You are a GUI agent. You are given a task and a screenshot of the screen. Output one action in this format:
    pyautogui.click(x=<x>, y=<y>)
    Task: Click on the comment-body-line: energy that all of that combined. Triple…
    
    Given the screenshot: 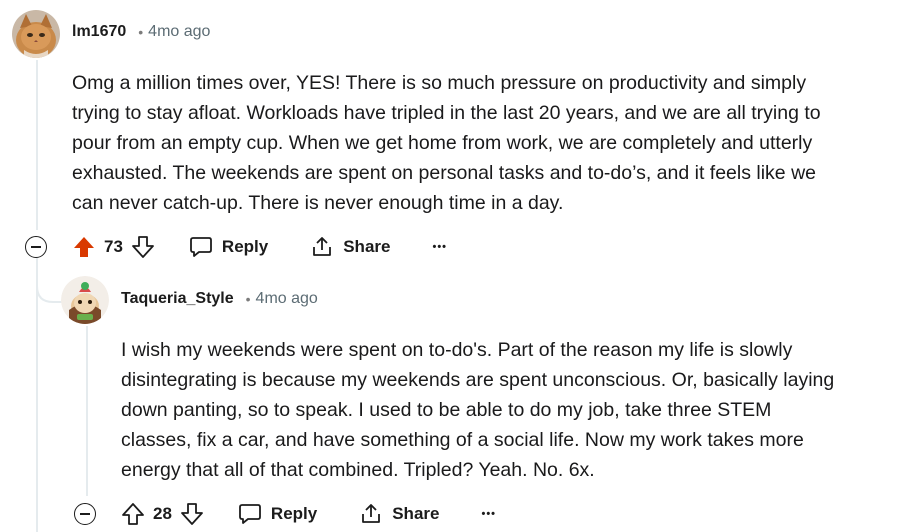 What is the action you would take?
    pyautogui.click(x=358, y=470)
    